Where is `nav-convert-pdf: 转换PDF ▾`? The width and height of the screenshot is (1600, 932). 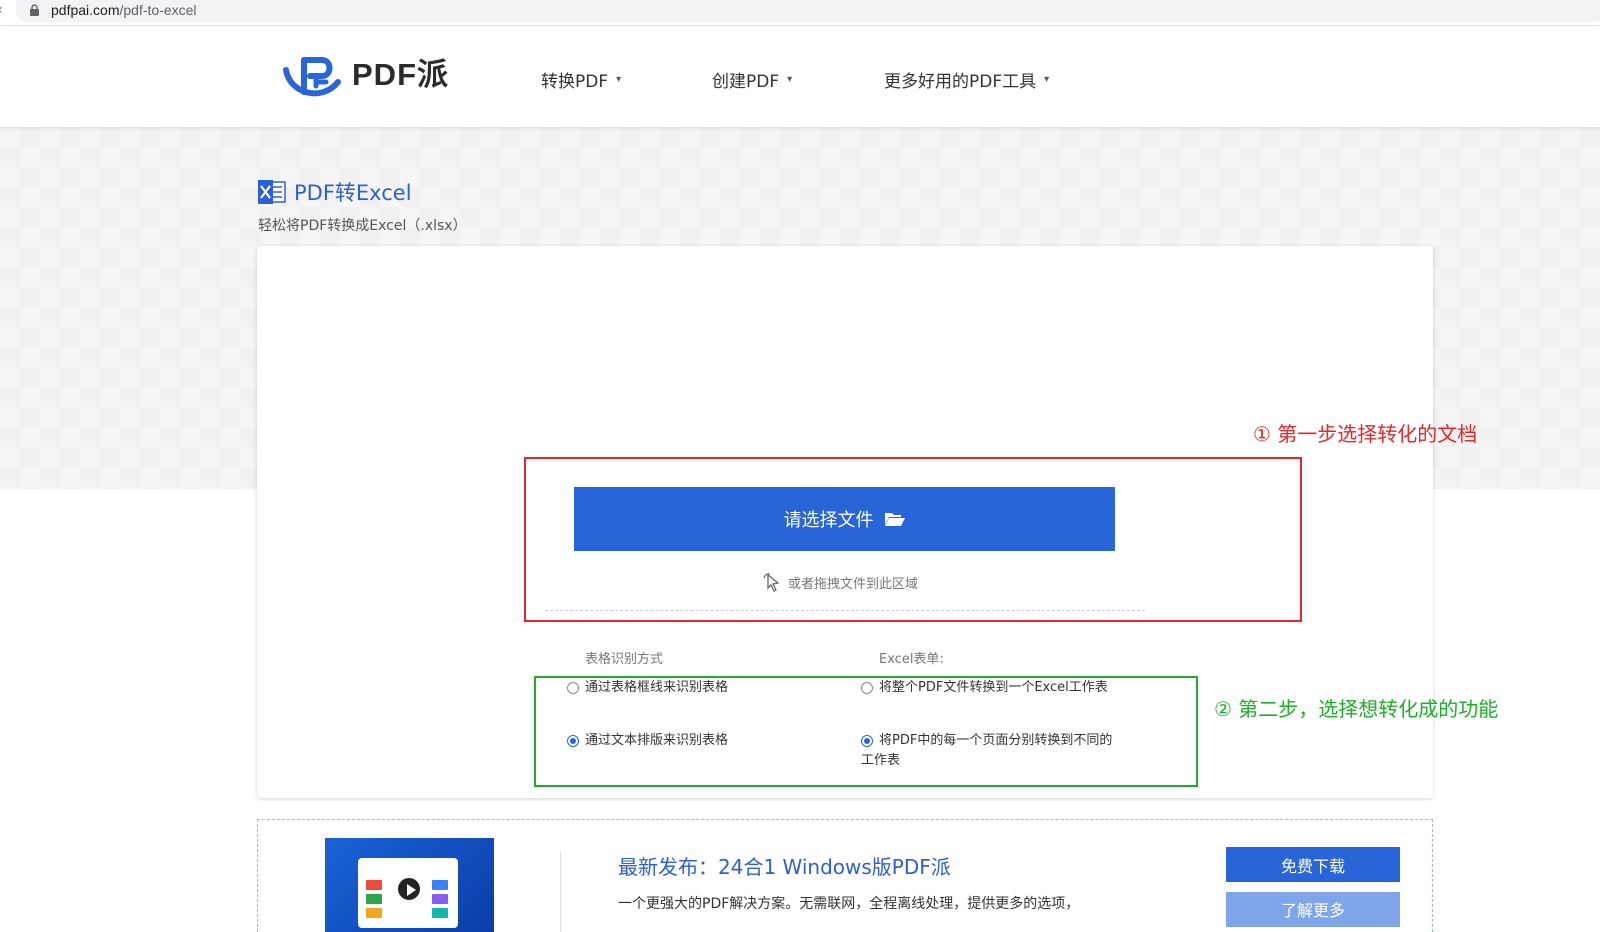
nav-convert-pdf: 转换PDF ▾ is located at coordinates (581, 79).